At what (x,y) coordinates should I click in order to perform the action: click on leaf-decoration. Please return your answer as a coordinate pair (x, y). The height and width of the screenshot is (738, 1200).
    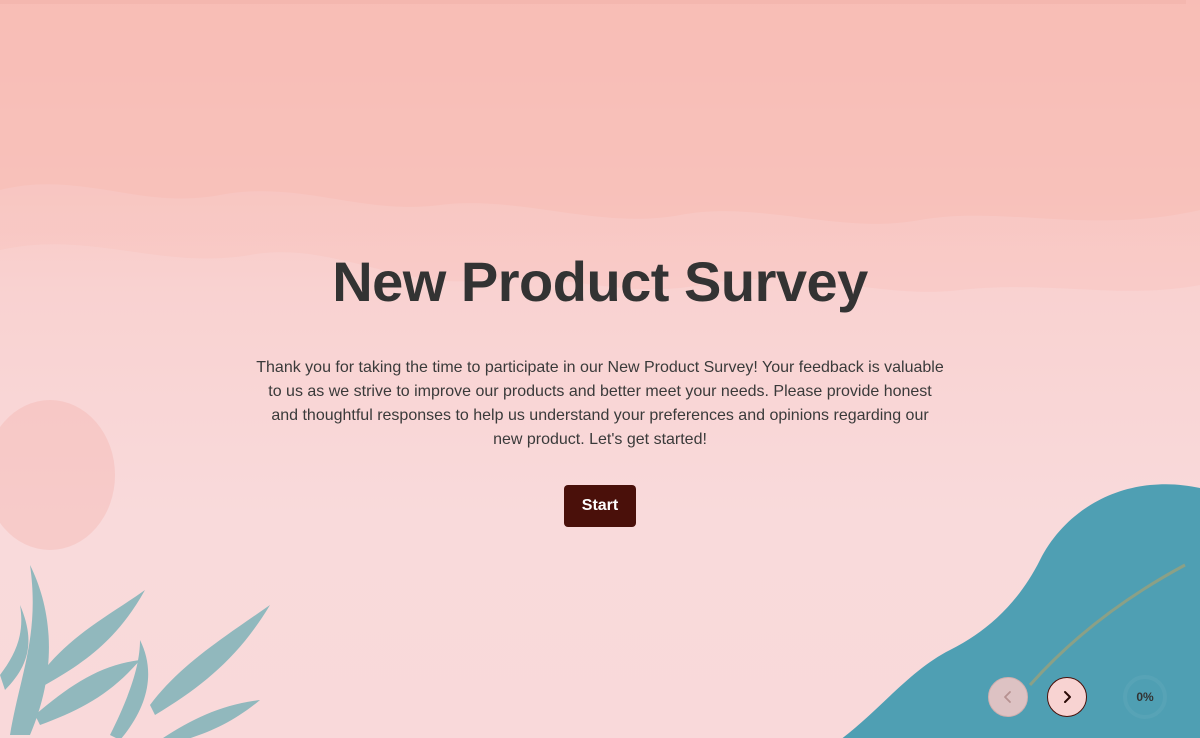
    Looking at the image, I should click on (135, 651).